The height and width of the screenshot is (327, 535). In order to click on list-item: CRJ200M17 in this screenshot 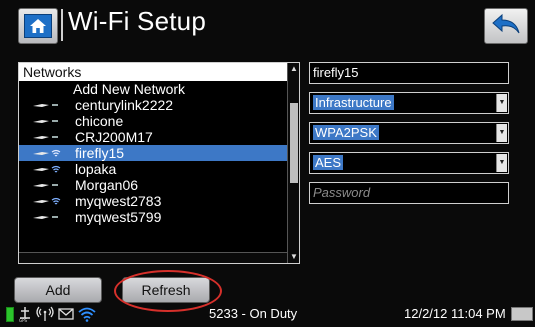, I will do `click(153, 137)`.